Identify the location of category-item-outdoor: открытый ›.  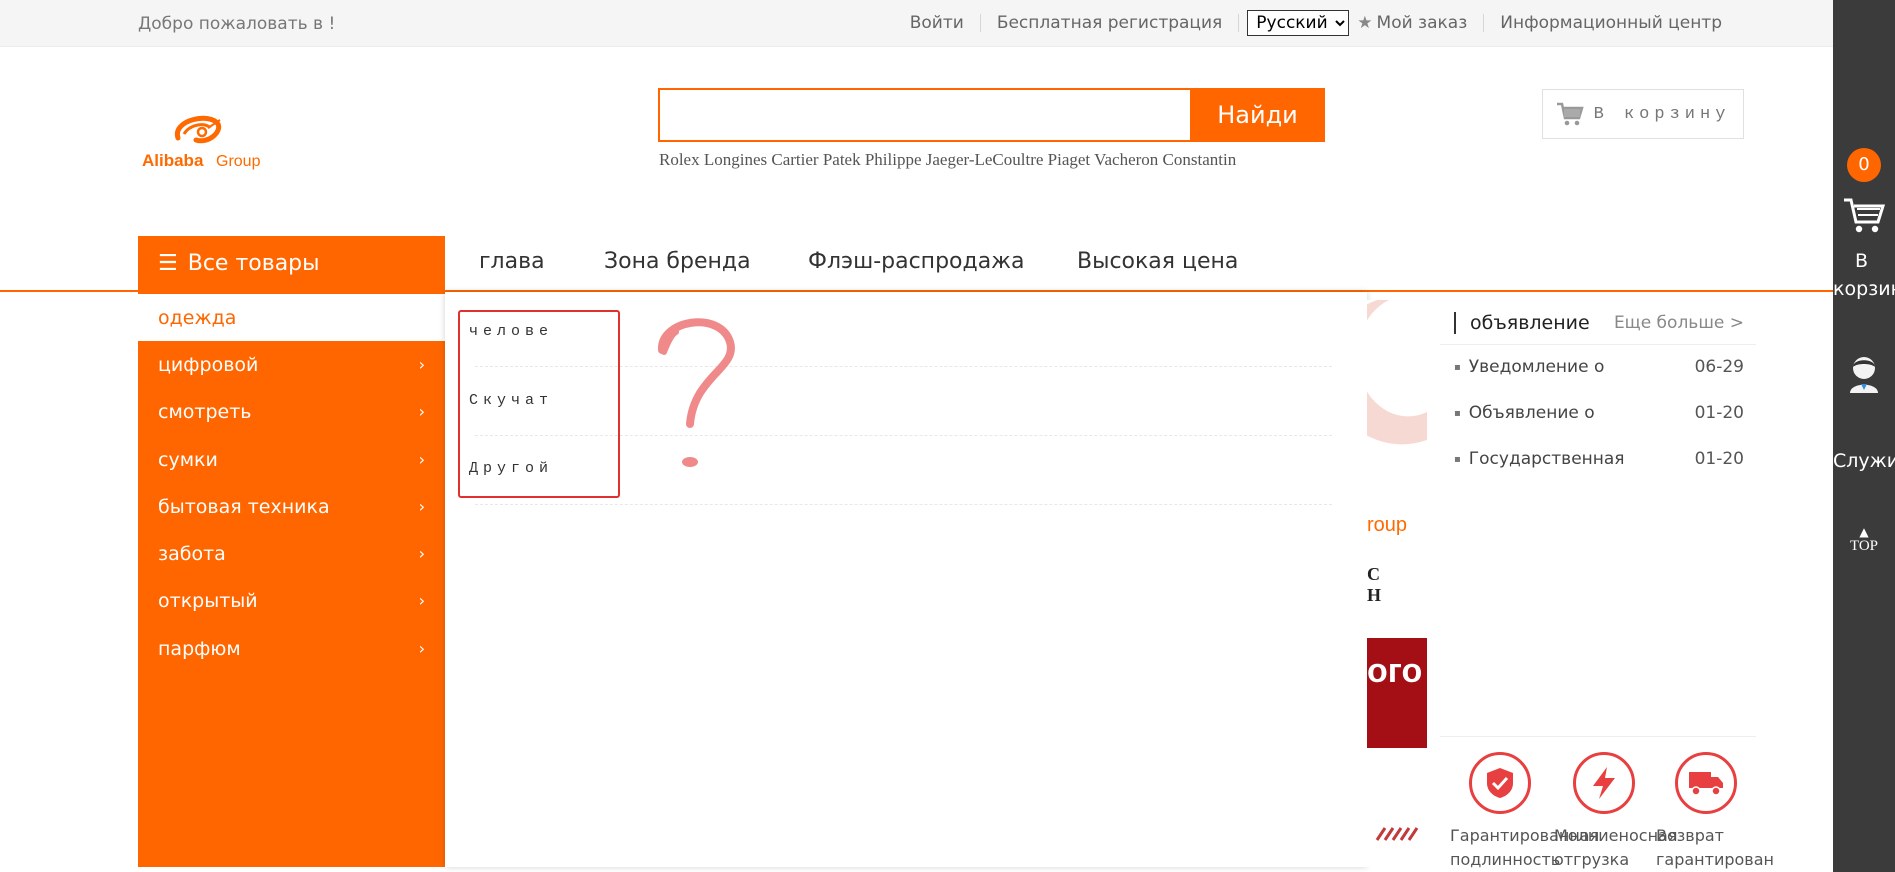
(291, 600).